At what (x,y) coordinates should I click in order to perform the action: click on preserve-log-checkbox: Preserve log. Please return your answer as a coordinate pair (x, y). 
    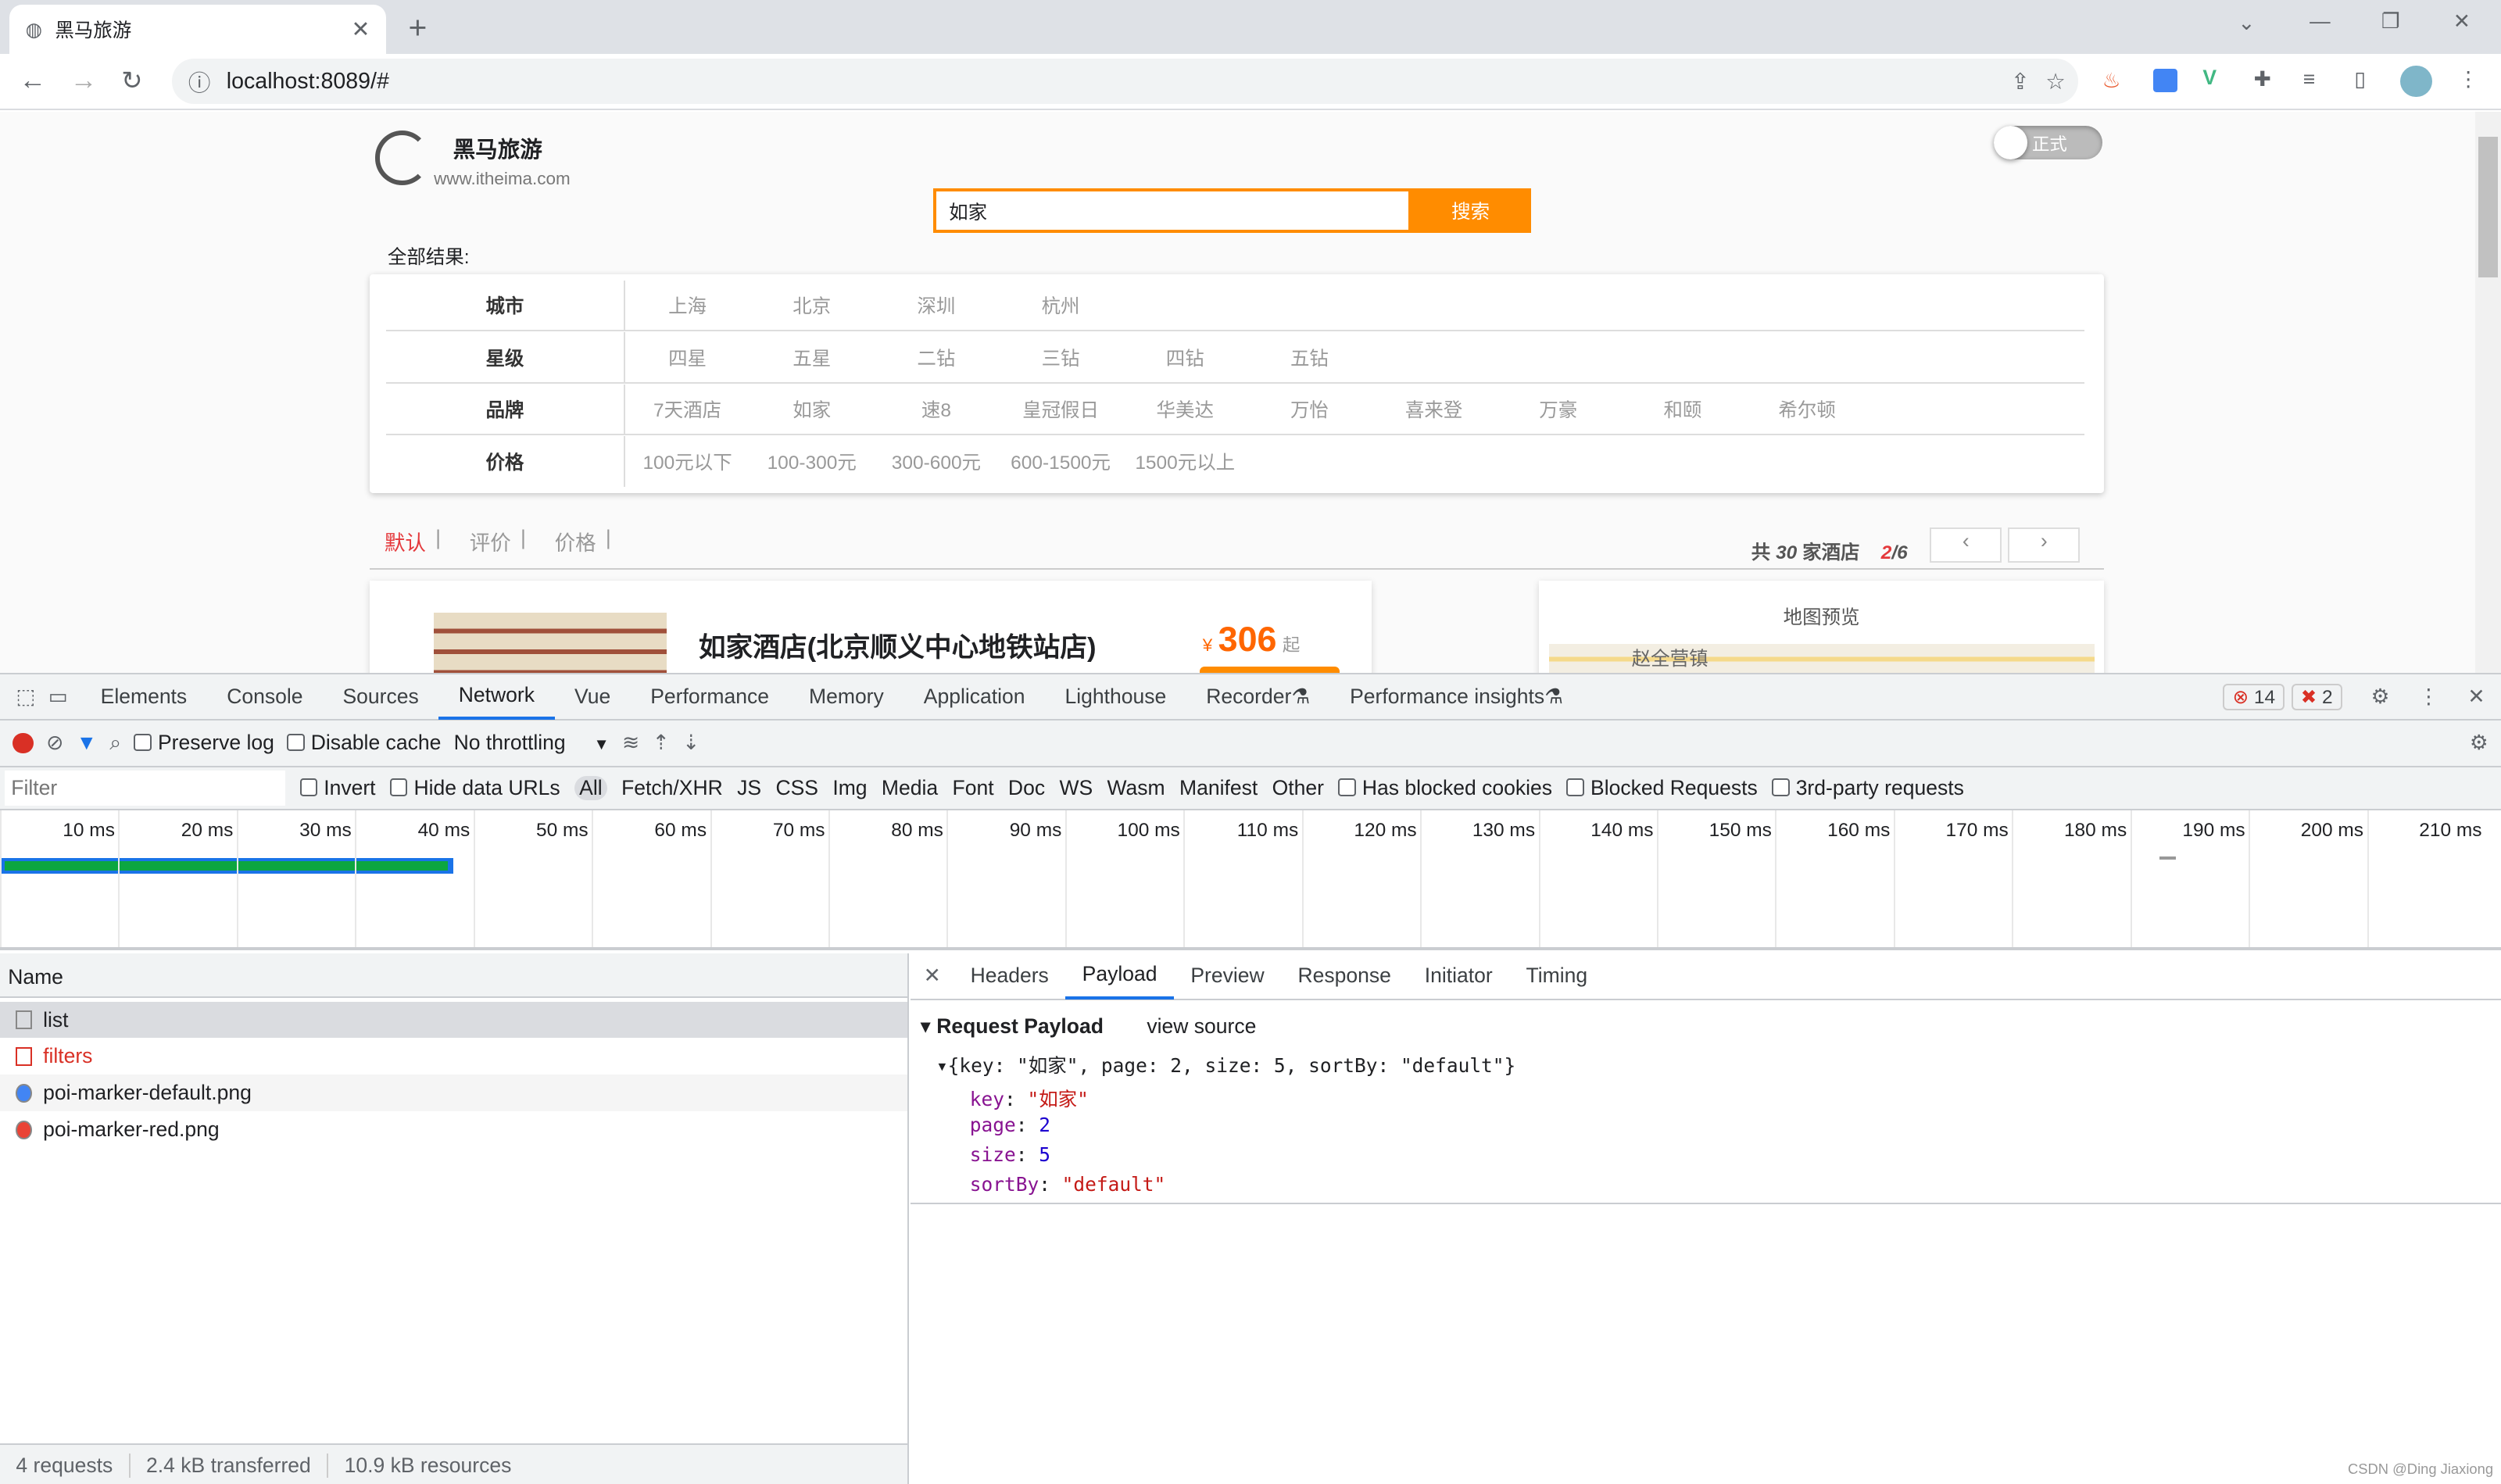
    Looking at the image, I should click on (204, 743).